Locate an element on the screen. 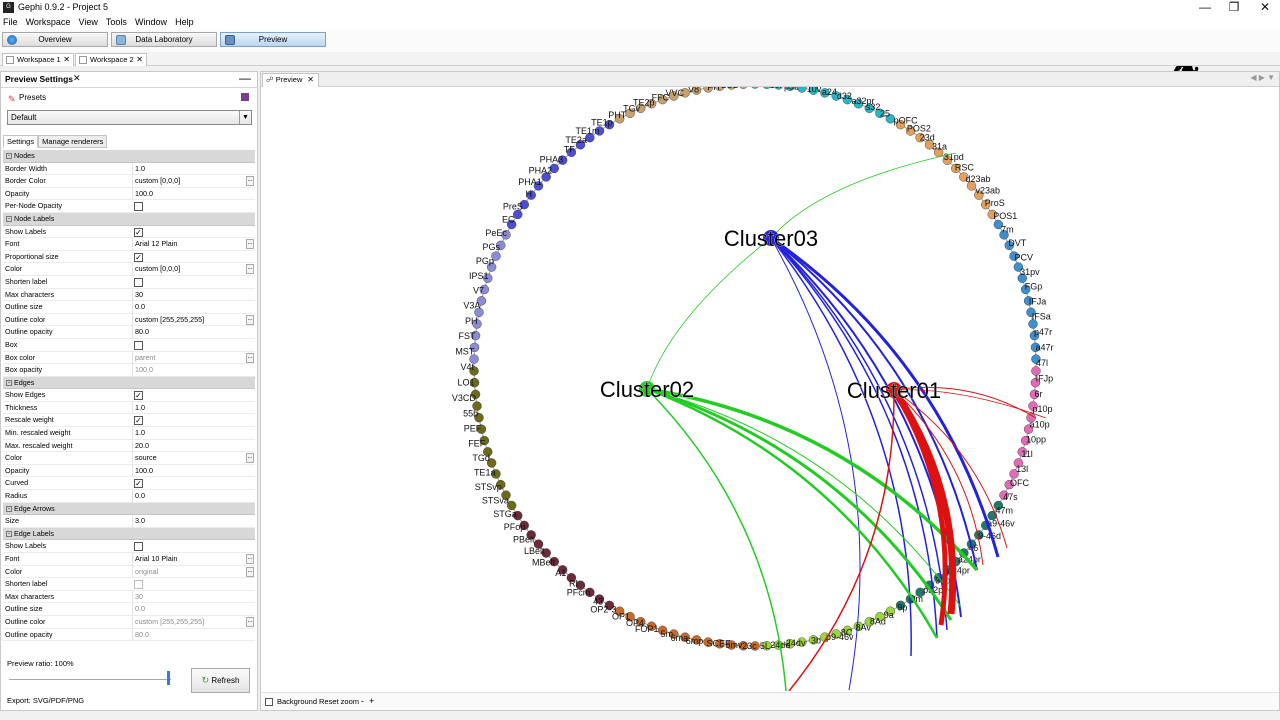 This screenshot has width=1280, height=720. node-label: TE1a is located at coordinates (485, 473).